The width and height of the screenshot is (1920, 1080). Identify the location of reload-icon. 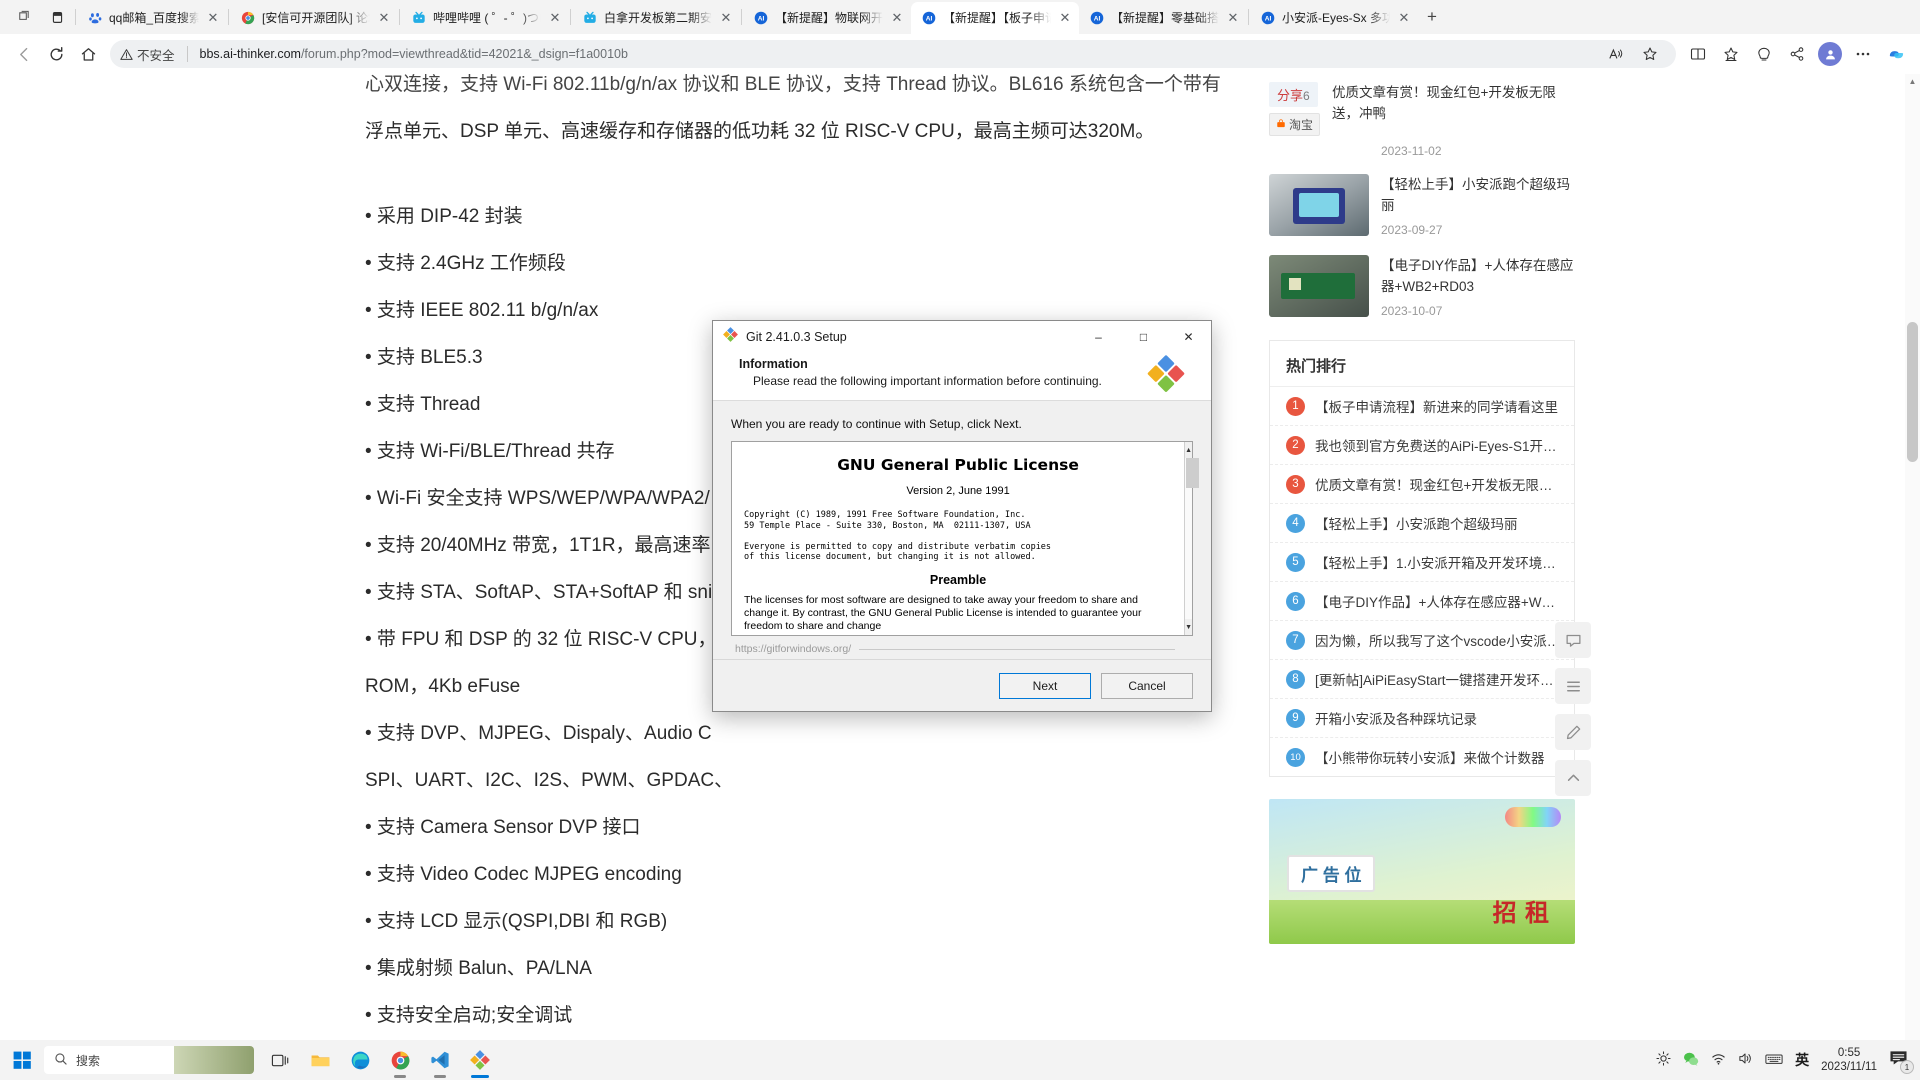
(56, 54).